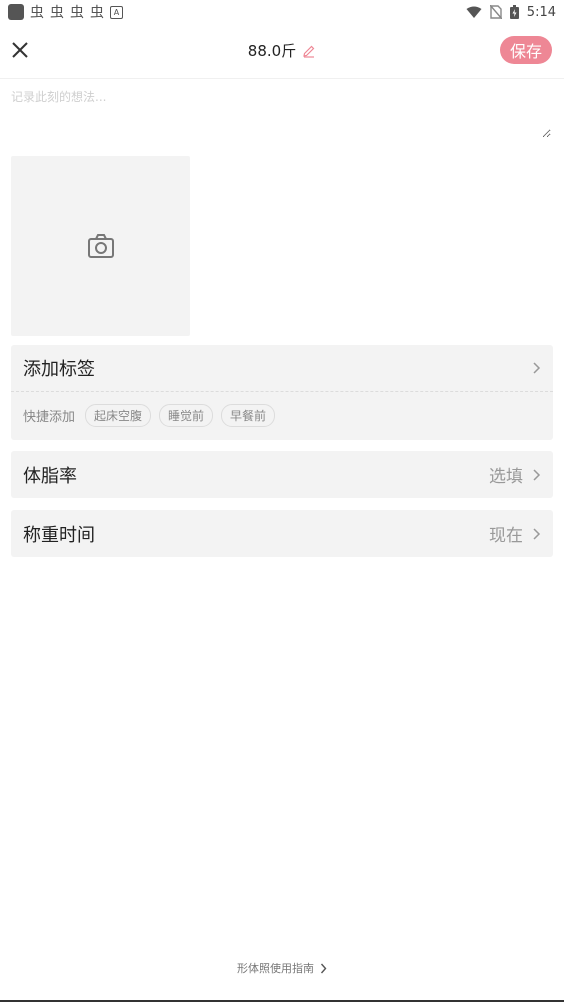  I want to click on no-sim-icon, so click(495, 12).